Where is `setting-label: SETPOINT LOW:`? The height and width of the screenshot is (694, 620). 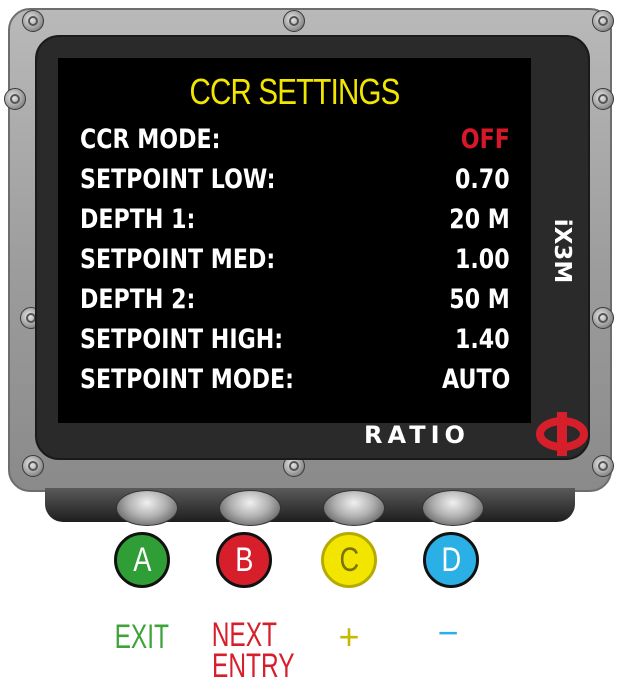
setting-label: SETPOINT LOW: is located at coordinates (178, 179).